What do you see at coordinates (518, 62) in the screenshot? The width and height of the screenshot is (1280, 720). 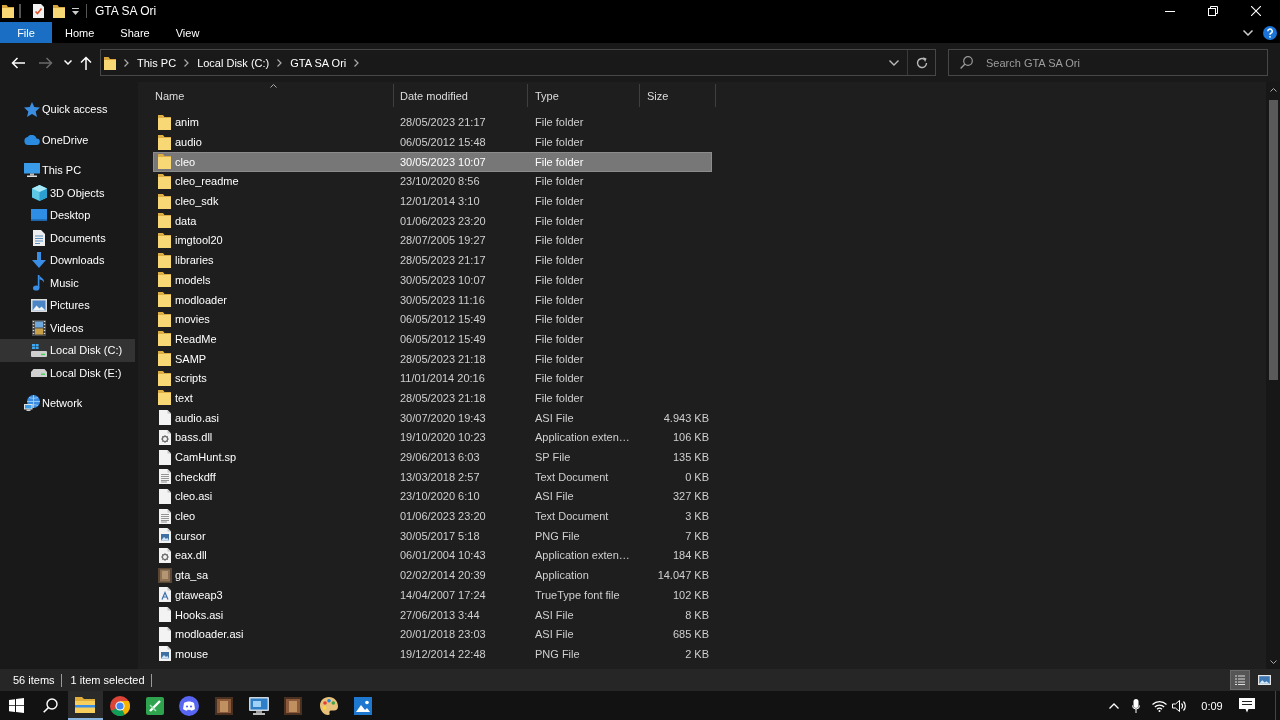 I see `address-bar: This PC Local Disk (C:) GTA SA Ori` at bounding box center [518, 62].